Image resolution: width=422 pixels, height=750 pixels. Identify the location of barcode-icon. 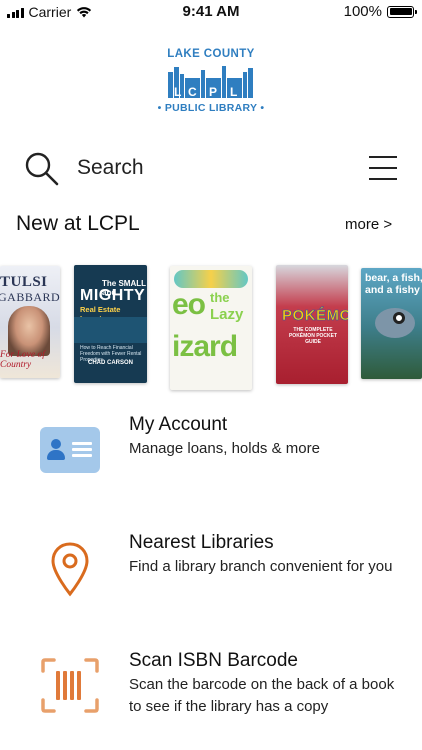
(70, 685).